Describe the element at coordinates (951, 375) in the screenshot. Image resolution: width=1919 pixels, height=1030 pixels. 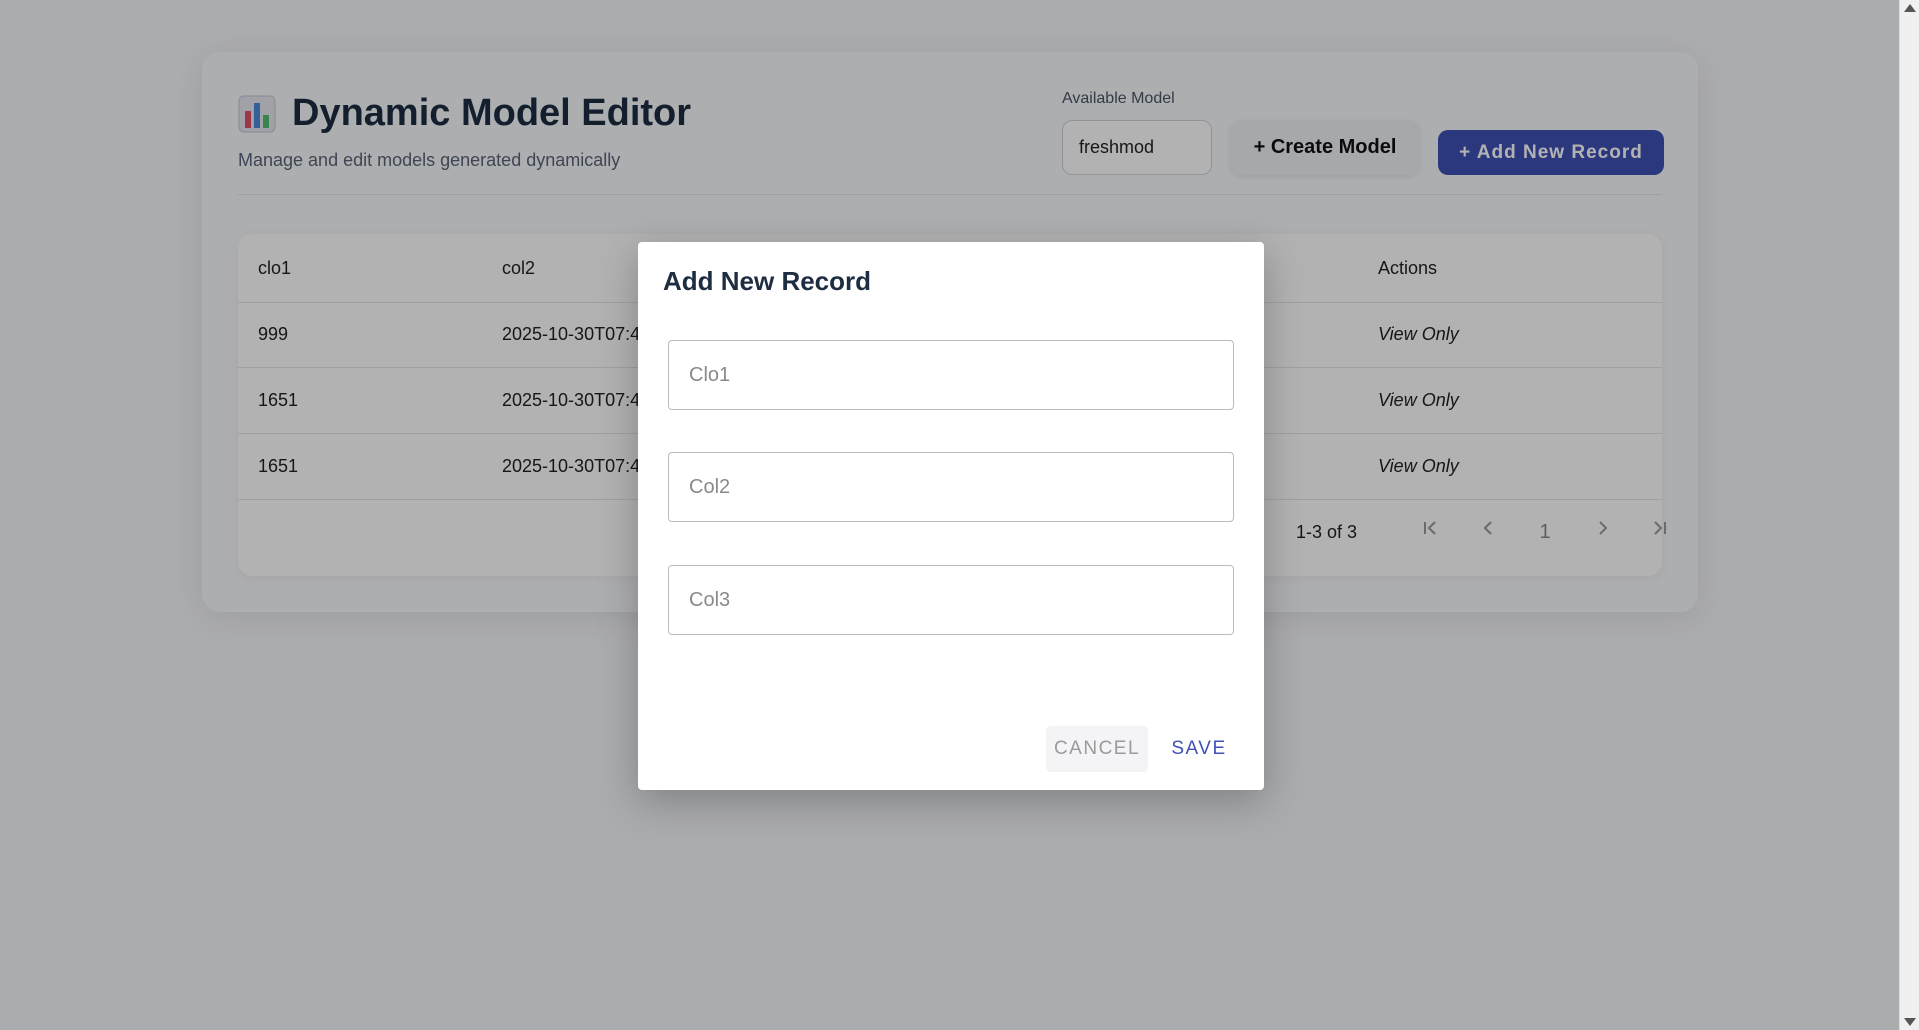
I see `clo1-field` at that location.